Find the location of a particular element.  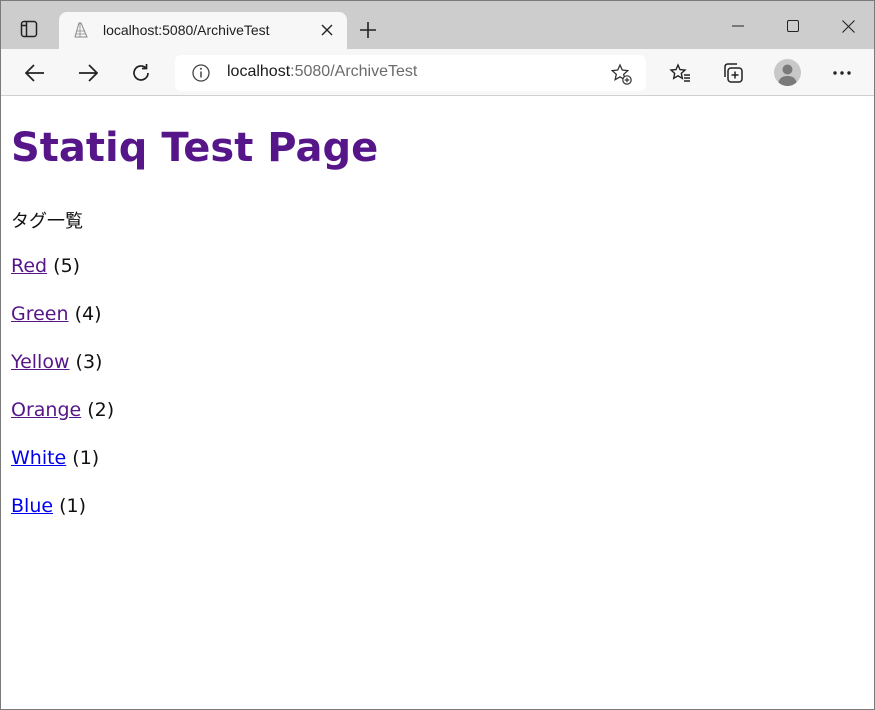

page-title: Statiq Test Page is located at coordinates (195, 148).